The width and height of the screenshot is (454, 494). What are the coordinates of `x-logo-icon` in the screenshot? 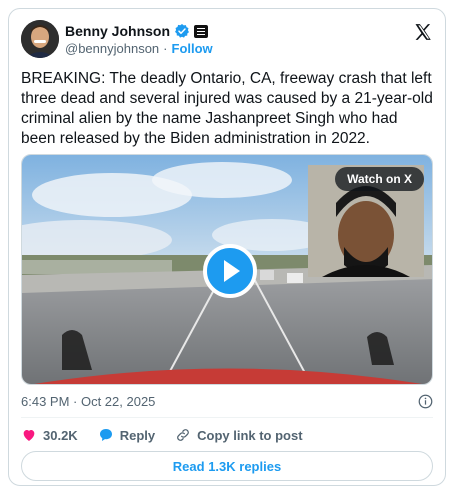 It's located at (423, 32).